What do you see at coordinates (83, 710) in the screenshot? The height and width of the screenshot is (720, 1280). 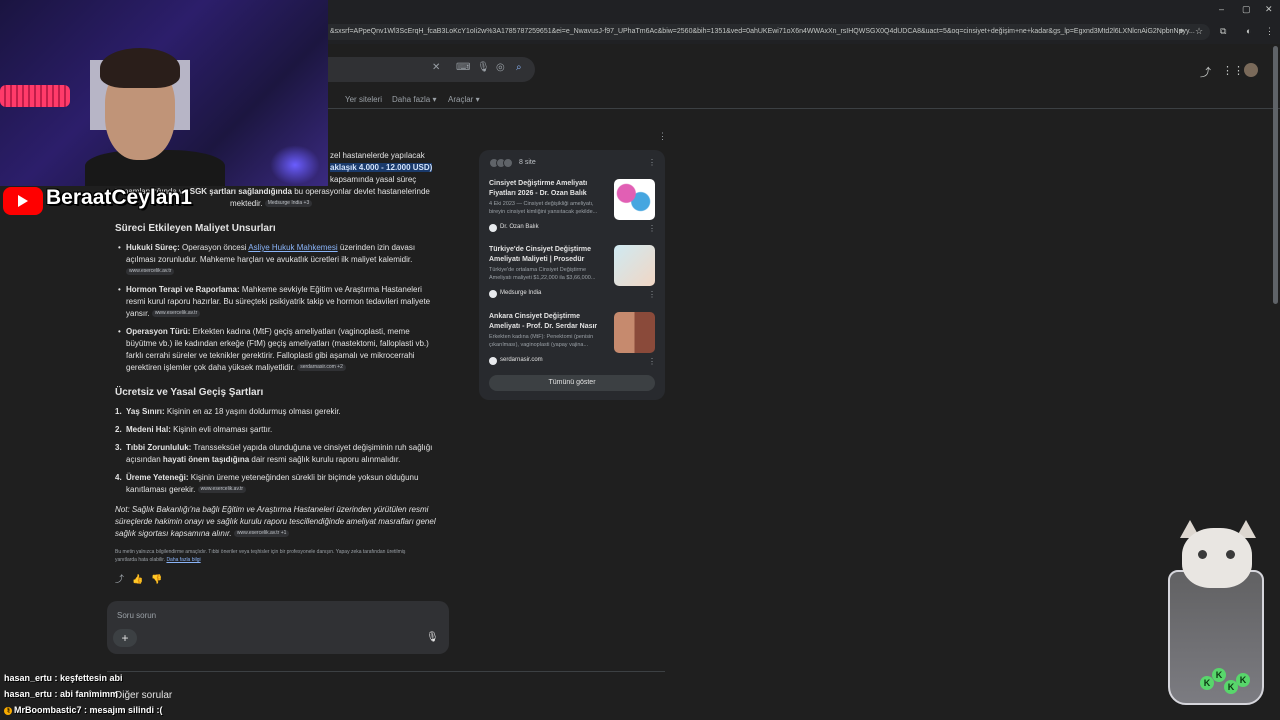 I see `chat-message: ! MrBoombastic7 : mesajım silindi :(` at bounding box center [83, 710].